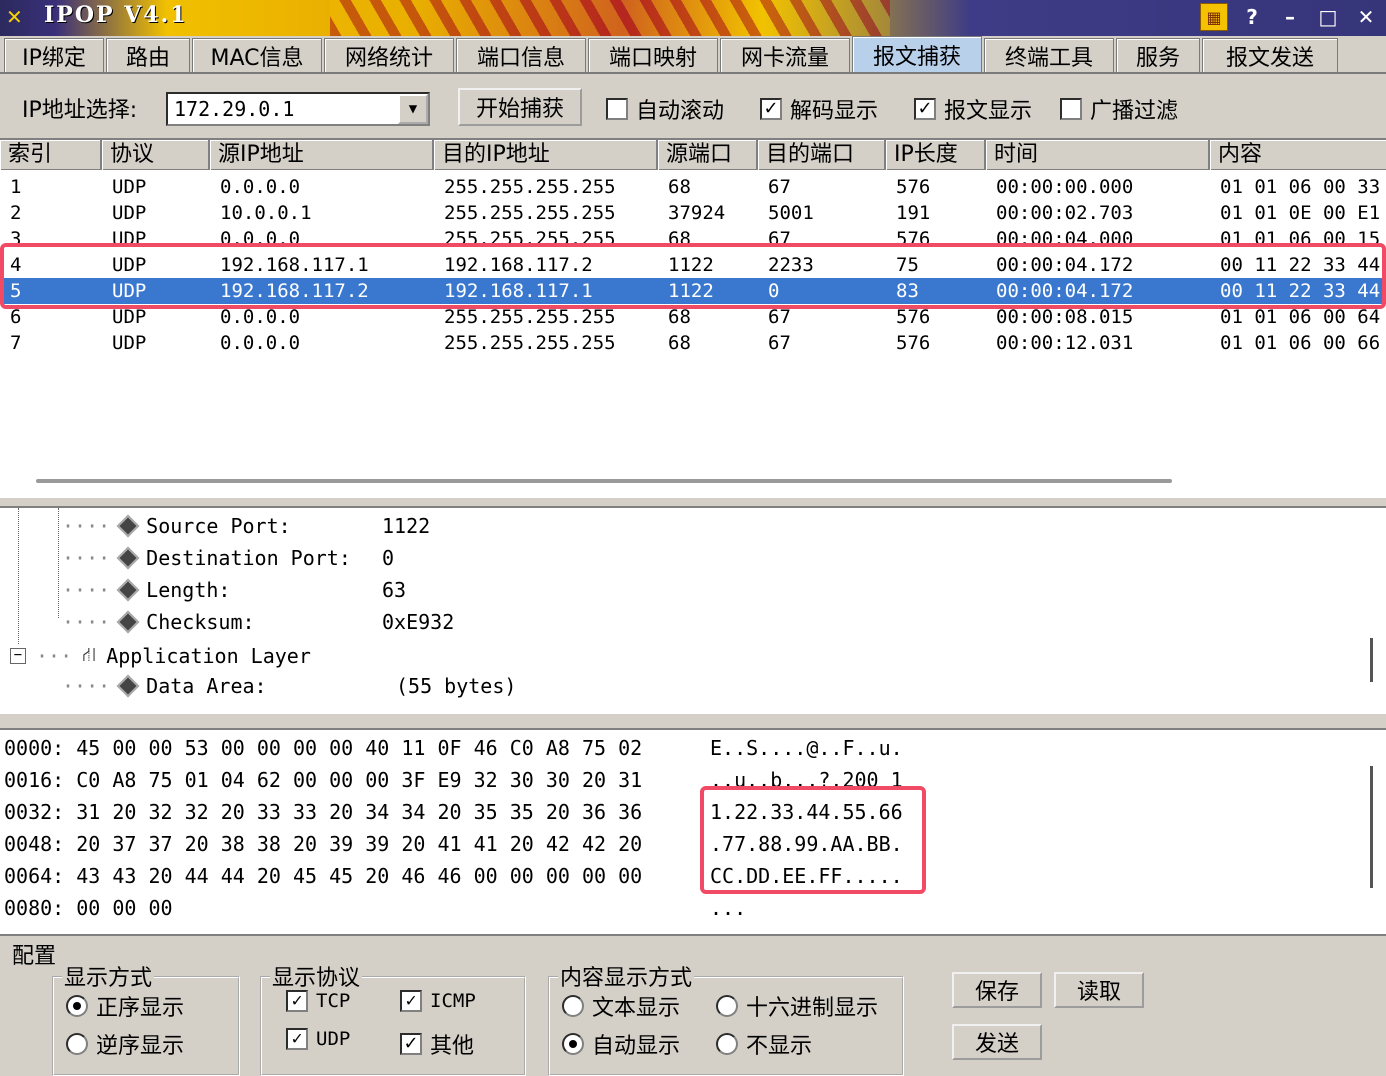 This screenshot has height=1076, width=1386. Describe the element at coordinates (1270, 55) in the screenshot. I see `tab-packet-send: 报文发送` at that location.